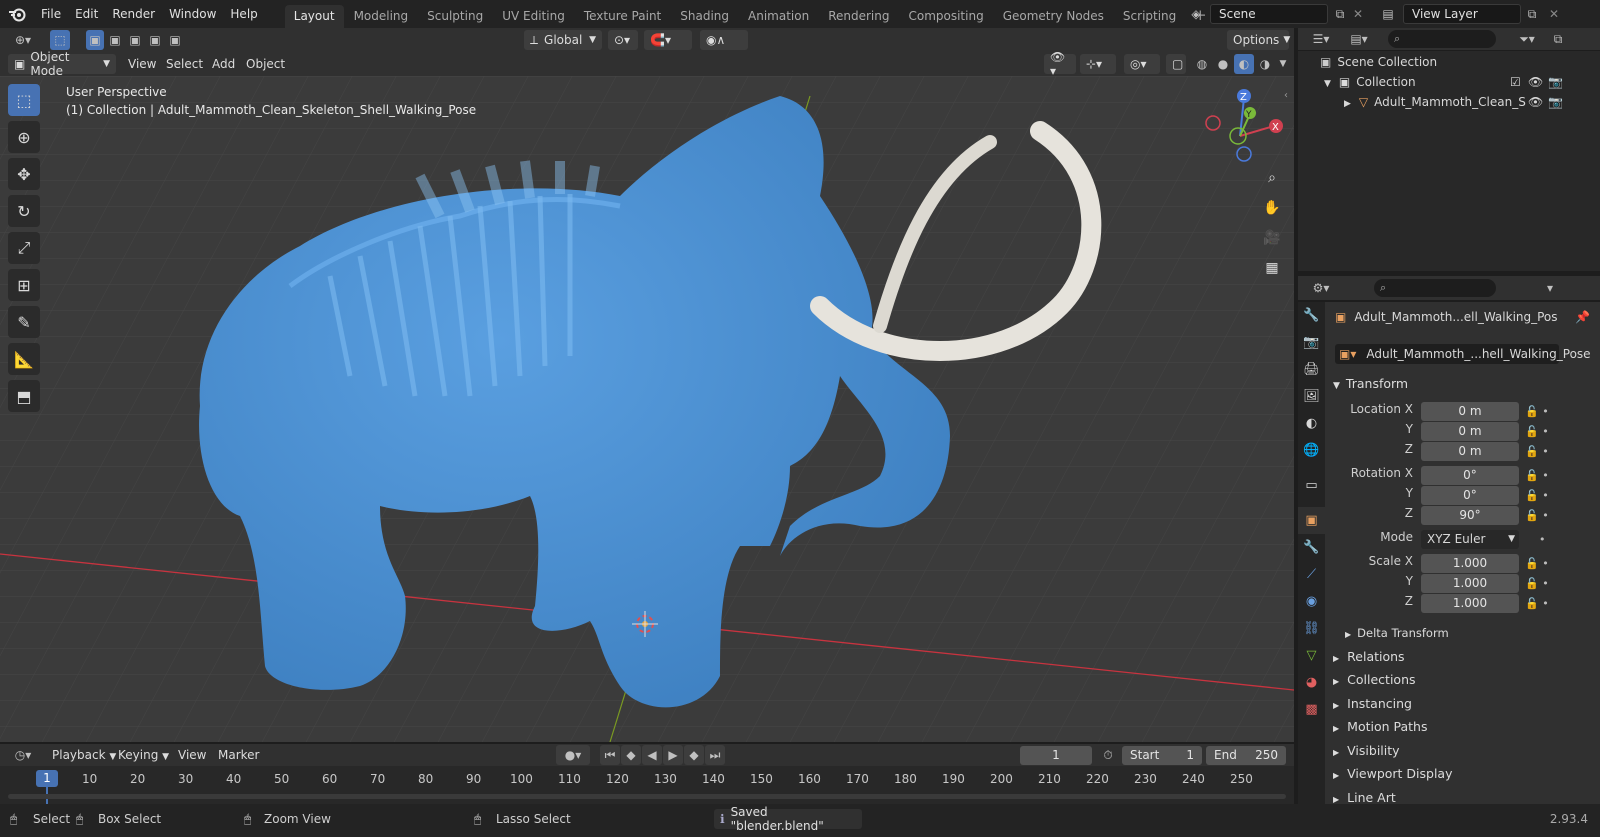  I want to click on menu-help: Help, so click(243, 14).